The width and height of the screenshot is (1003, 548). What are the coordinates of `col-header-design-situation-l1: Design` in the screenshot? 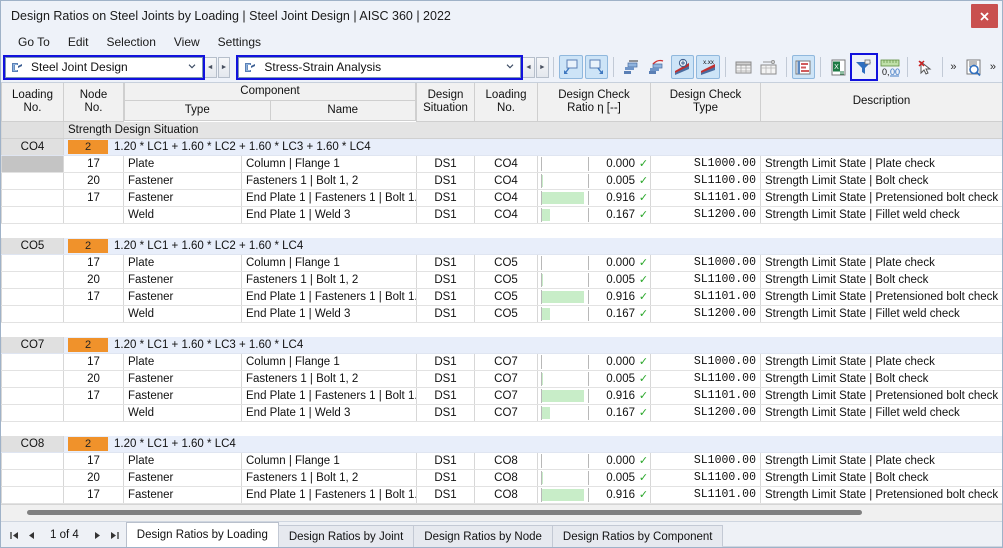 It's located at (445, 94).